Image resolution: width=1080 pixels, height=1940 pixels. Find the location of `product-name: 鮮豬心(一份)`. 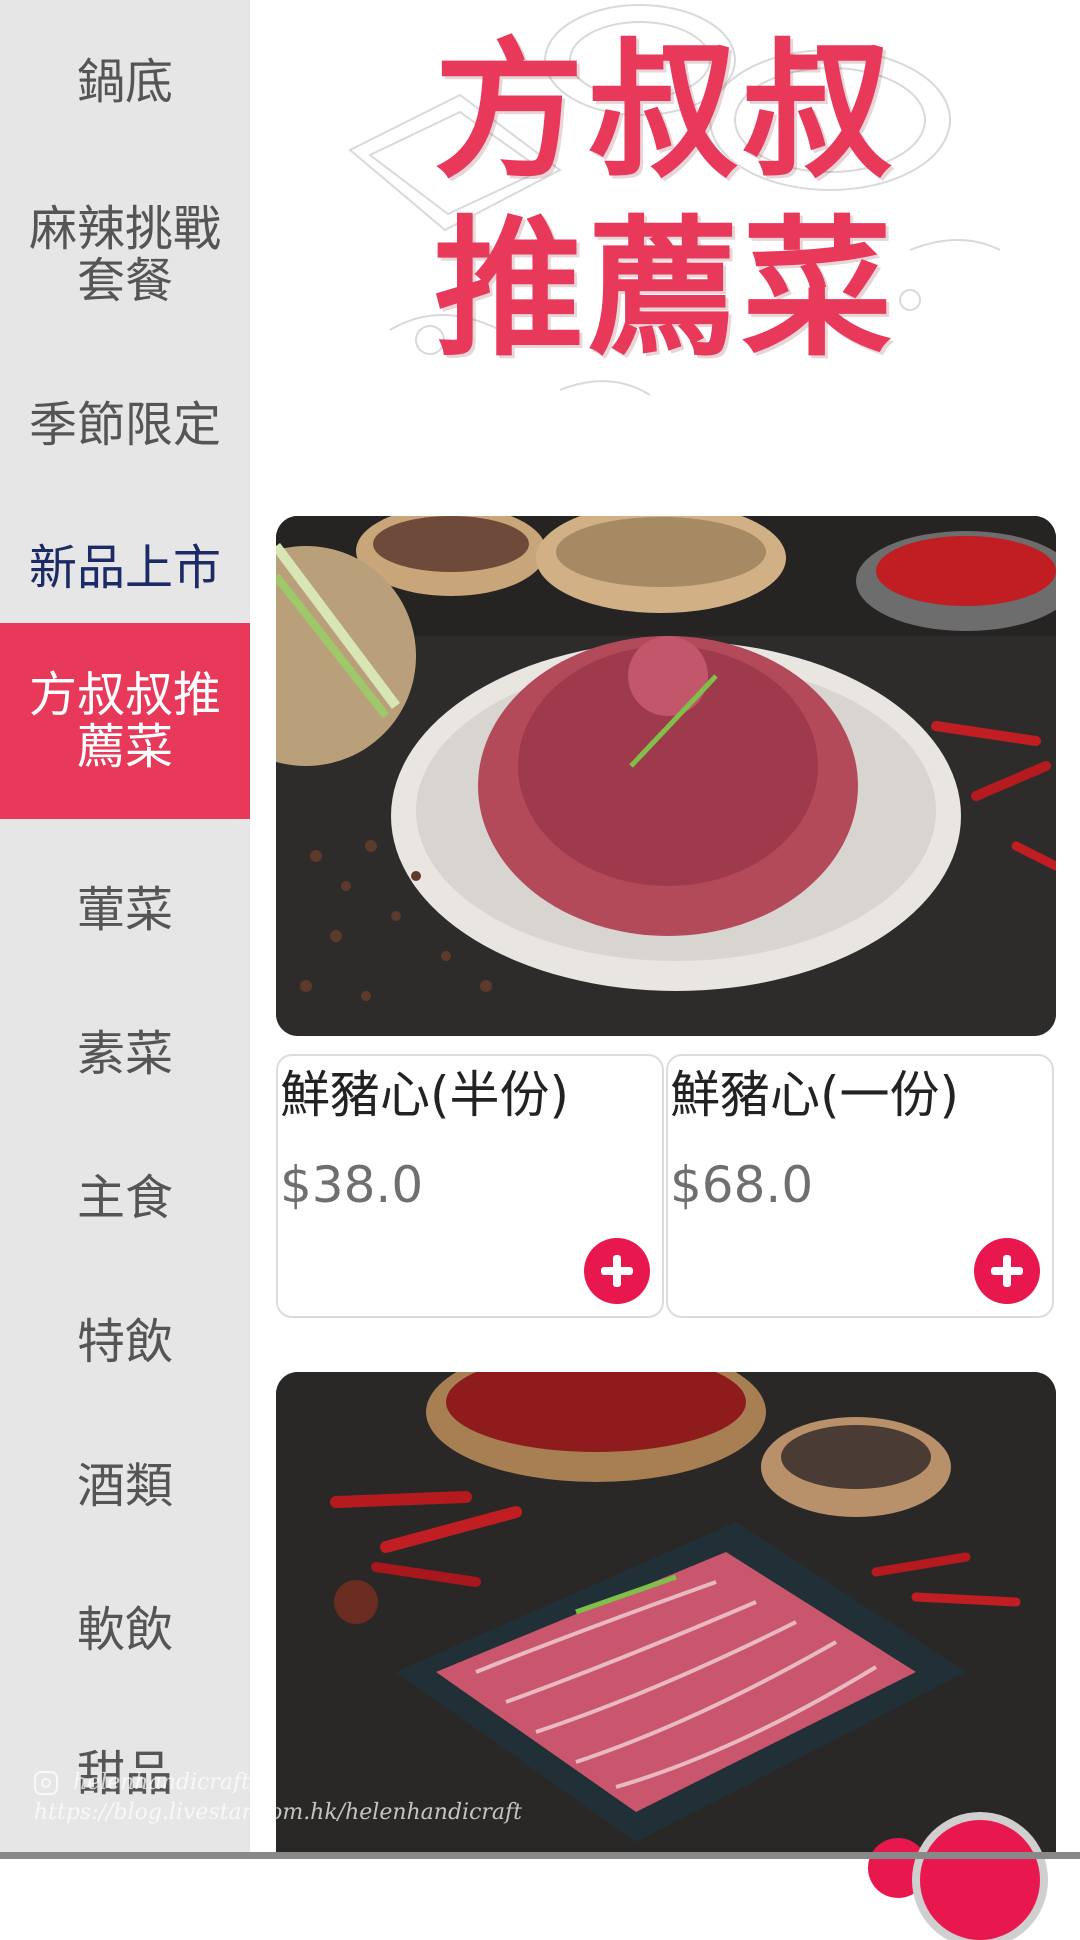

product-name: 鮮豬心(一份) is located at coordinates (815, 1095).